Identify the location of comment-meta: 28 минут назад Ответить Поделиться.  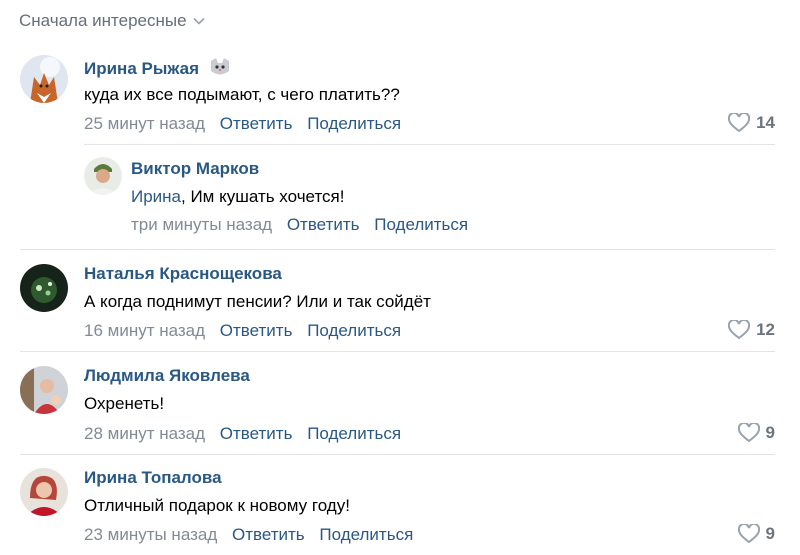
(242, 434).